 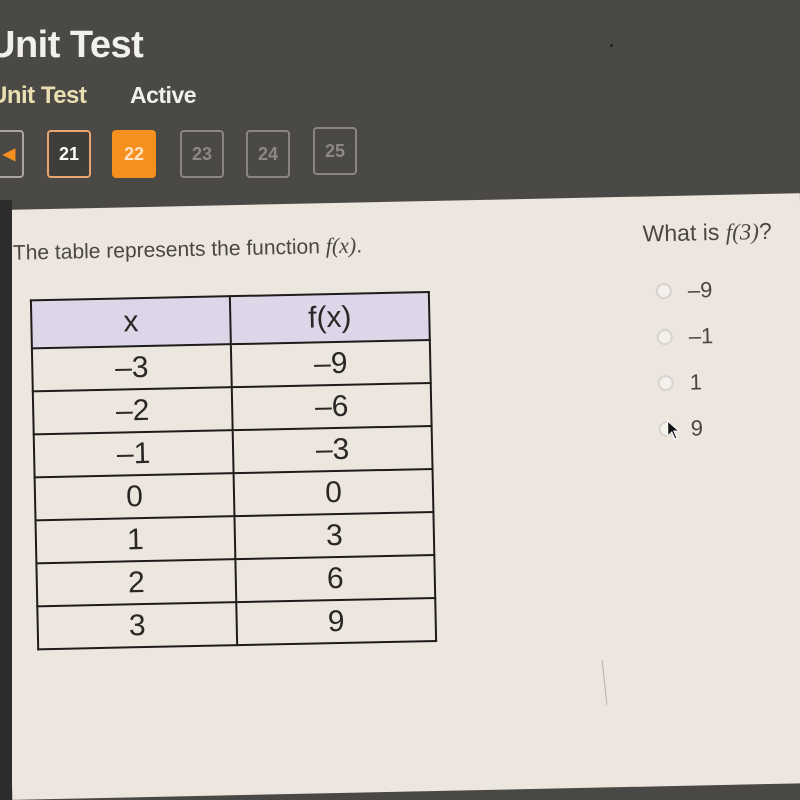 What do you see at coordinates (611, 45) in the screenshot?
I see `screen-speck` at bounding box center [611, 45].